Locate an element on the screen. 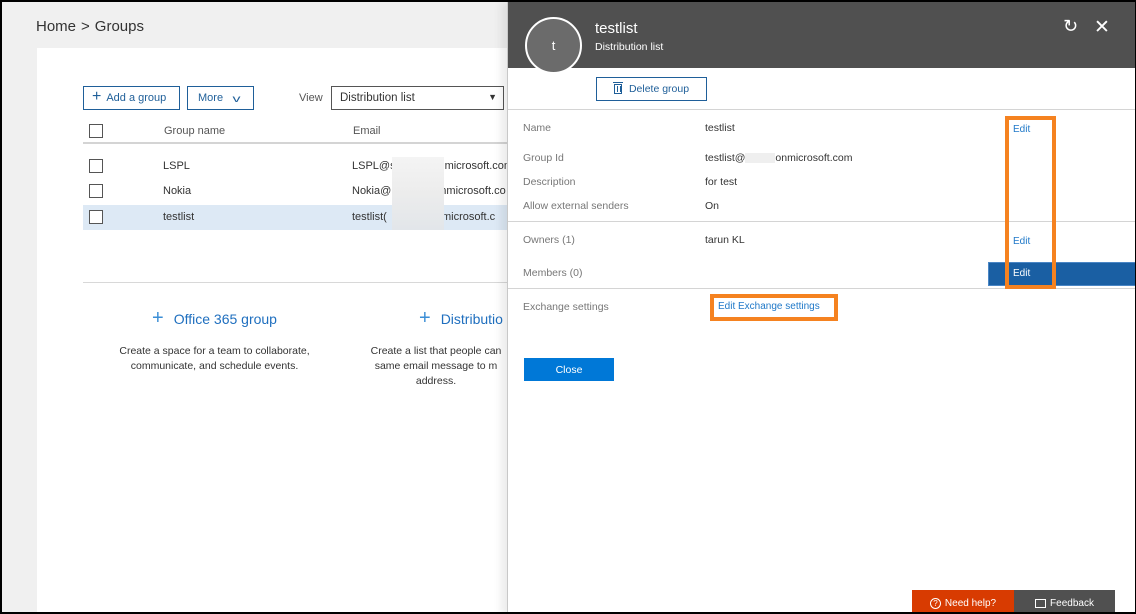  delete-group-label: Delete group is located at coordinates (659, 89).